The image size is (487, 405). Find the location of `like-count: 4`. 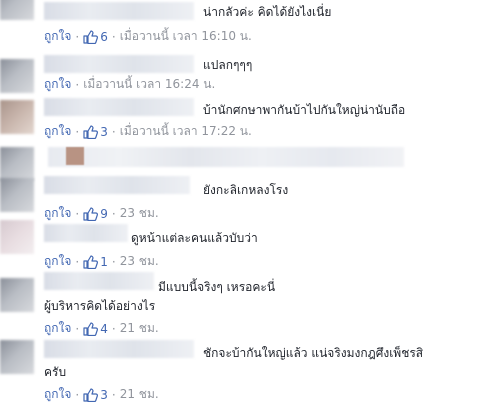

like-count: 4 is located at coordinates (104, 329).